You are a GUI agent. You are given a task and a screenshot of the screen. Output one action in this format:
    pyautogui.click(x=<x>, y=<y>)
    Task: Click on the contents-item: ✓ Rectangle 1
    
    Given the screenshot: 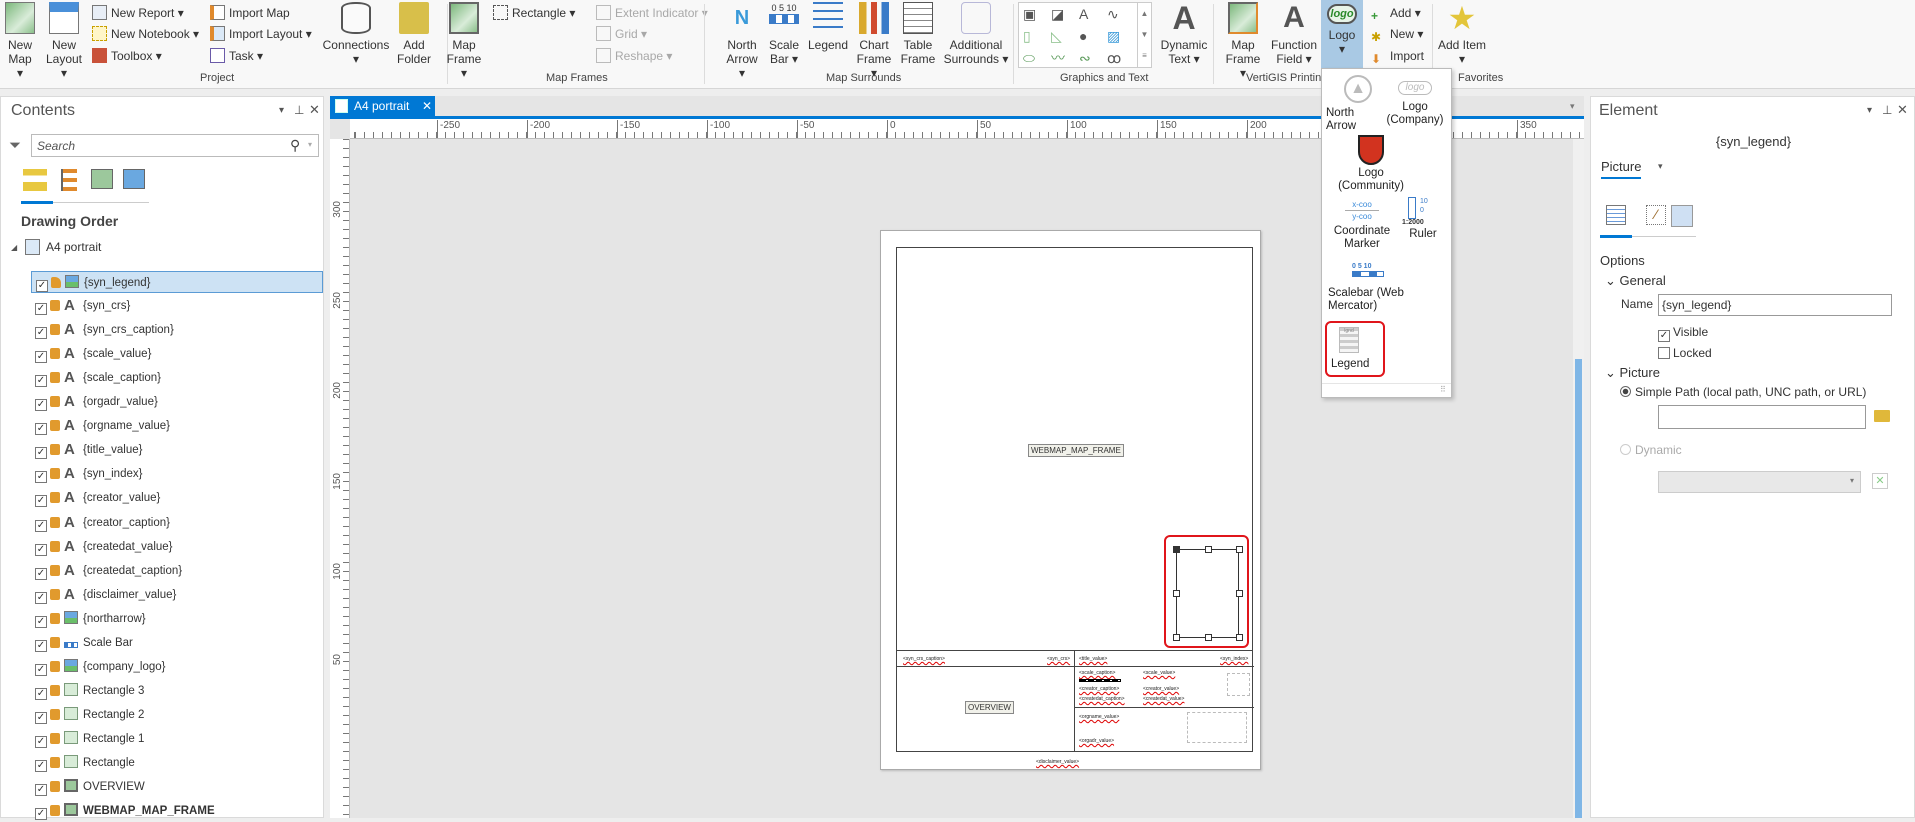 What is the action you would take?
    pyautogui.click(x=177, y=739)
    